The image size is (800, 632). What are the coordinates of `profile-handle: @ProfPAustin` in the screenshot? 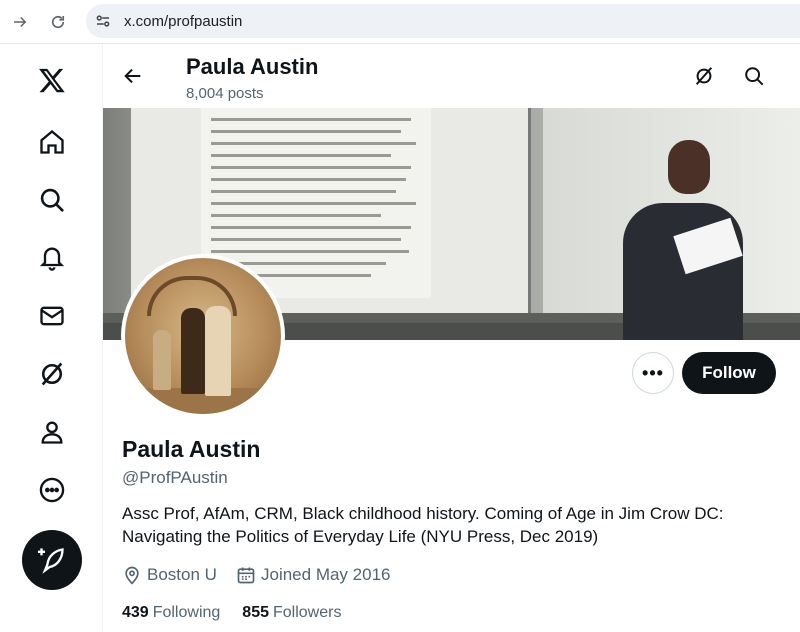 It's located at (175, 477).